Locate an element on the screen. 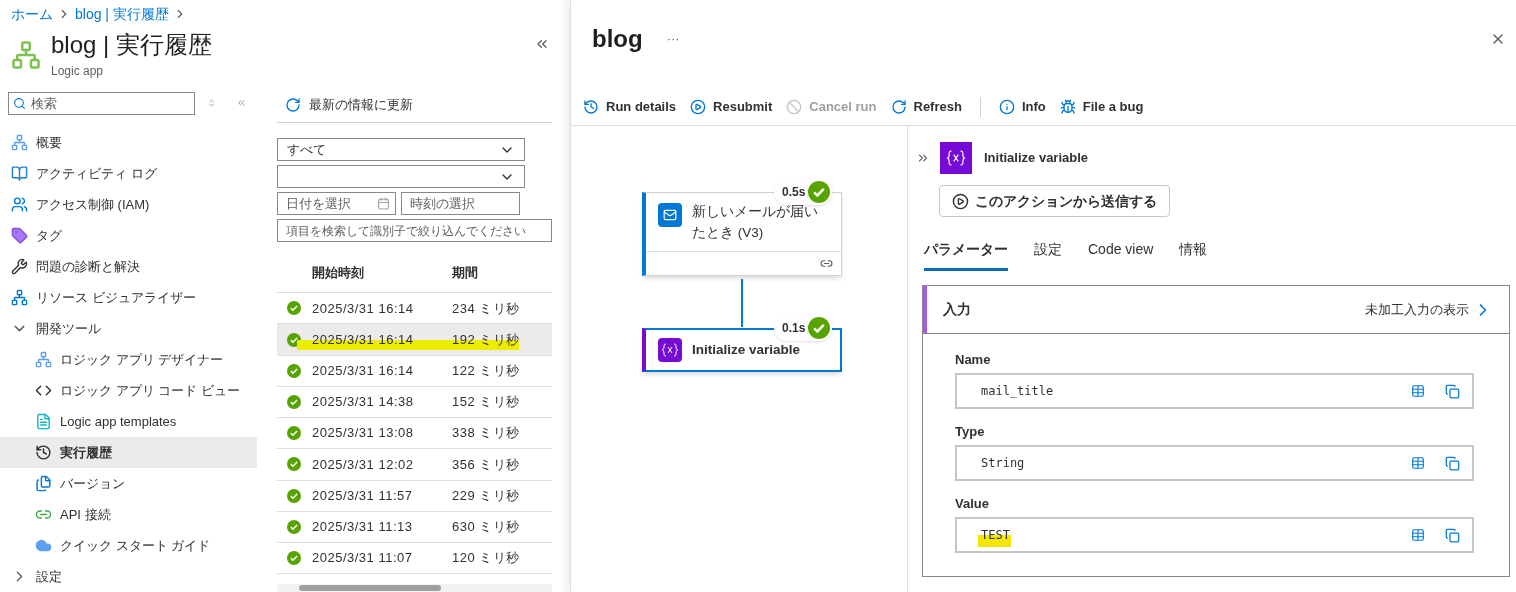  run-row: 2025/3/31 11:57 229 ミリ秒 is located at coordinates (414, 496).